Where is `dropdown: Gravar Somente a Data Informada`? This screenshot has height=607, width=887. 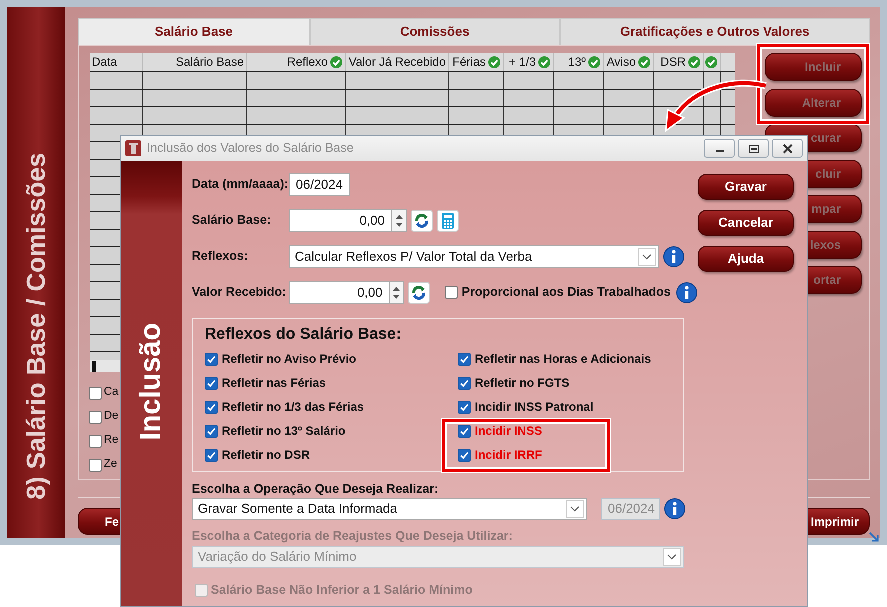 dropdown: Gravar Somente a Data Informada is located at coordinates (389, 509).